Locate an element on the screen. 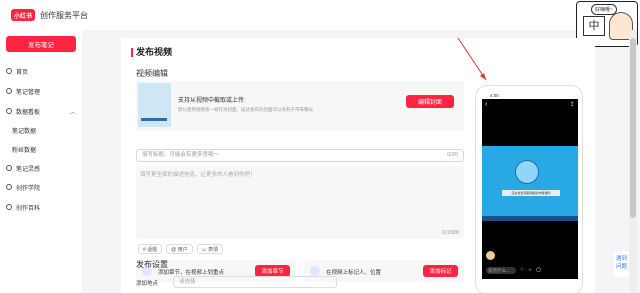 Image resolution: width=640 pixels, height=293 pixels. sidebar-item-label: 粉丝数据 is located at coordinates (24, 150).